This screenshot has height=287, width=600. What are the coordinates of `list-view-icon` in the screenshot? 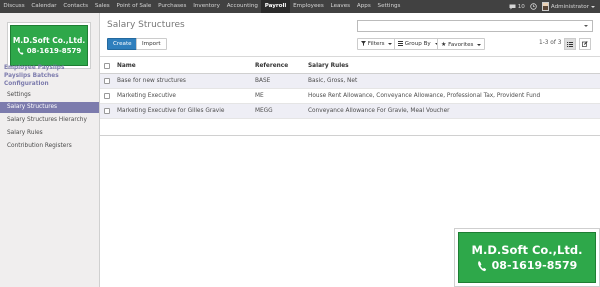 It's located at (570, 44).